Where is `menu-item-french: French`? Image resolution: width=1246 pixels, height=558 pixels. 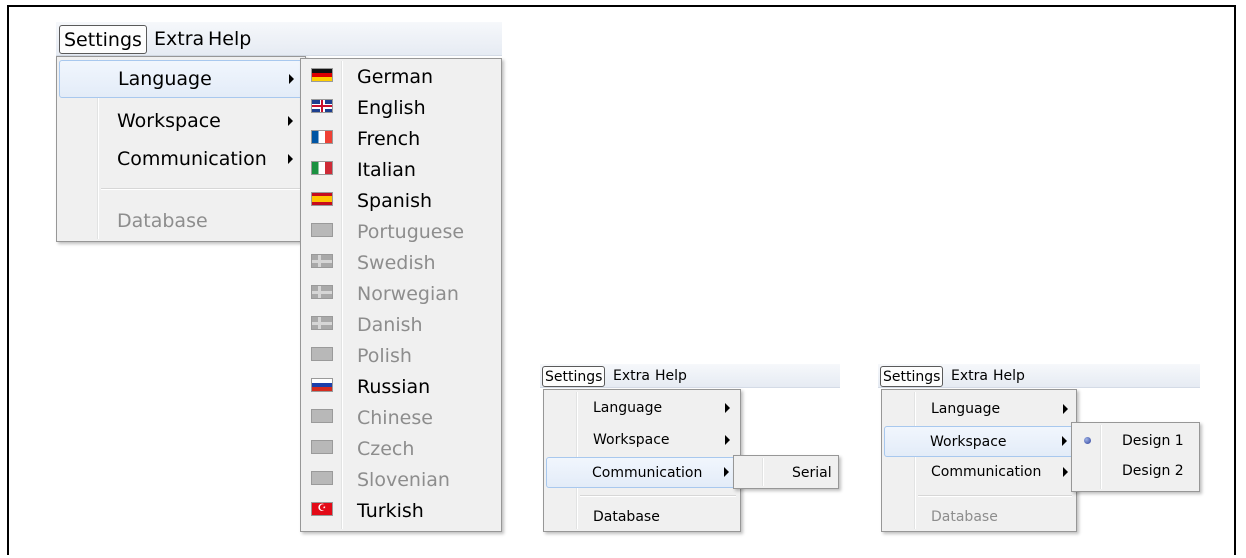 menu-item-french: French is located at coordinates (401, 138).